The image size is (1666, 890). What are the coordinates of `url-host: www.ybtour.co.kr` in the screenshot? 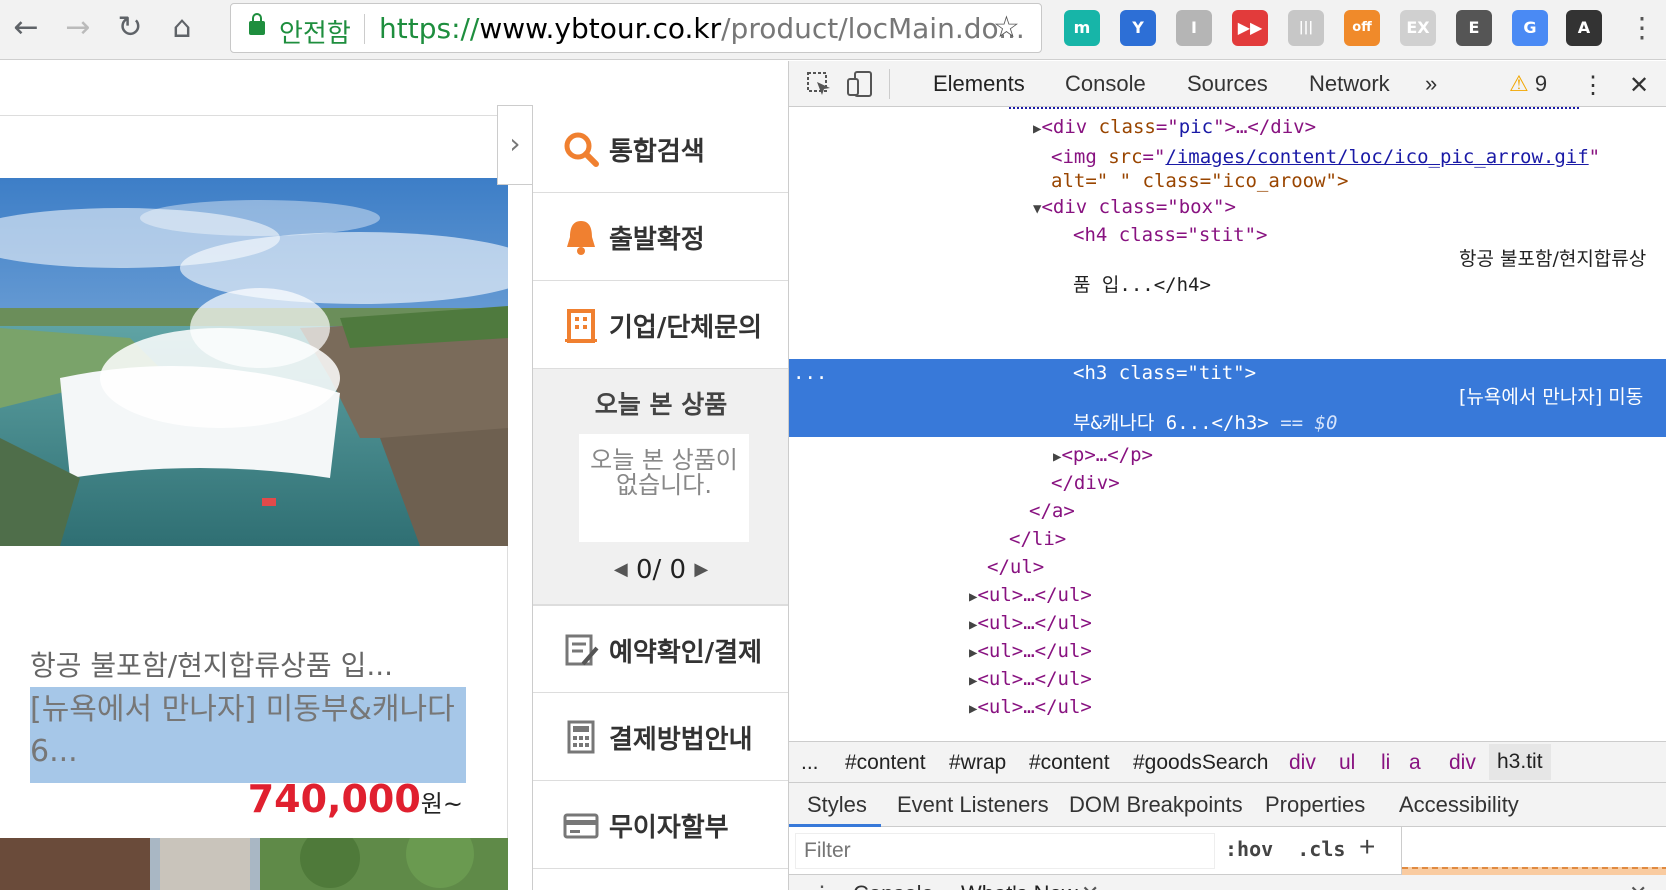 It's located at (600, 28).